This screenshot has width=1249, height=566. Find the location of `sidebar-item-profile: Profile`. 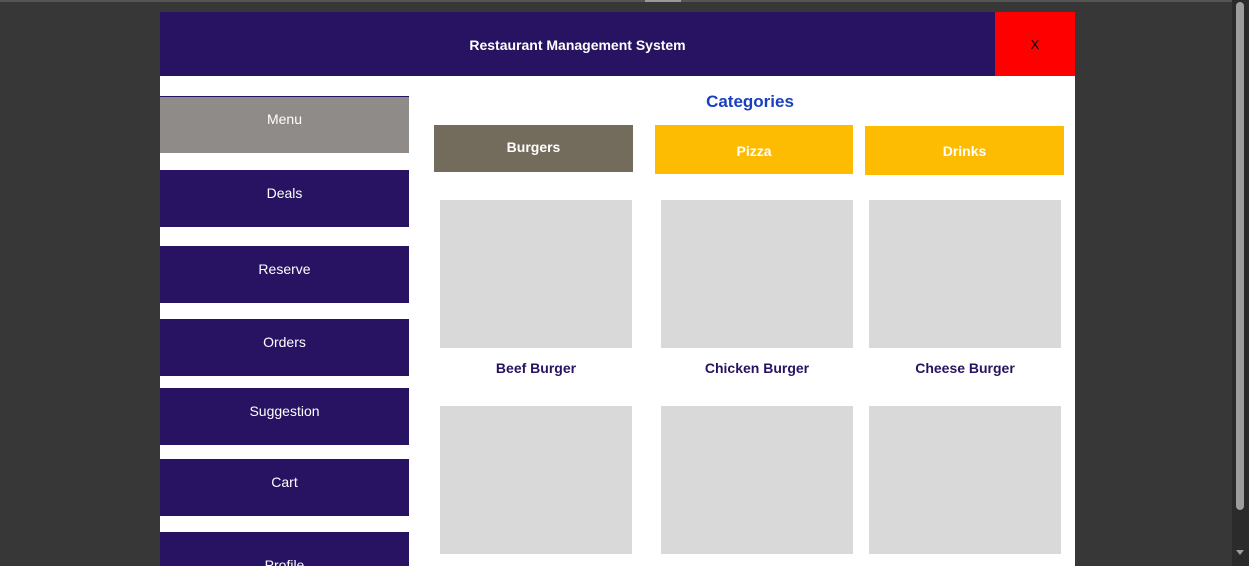

sidebar-item-profile: Profile is located at coordinates (284, 549).